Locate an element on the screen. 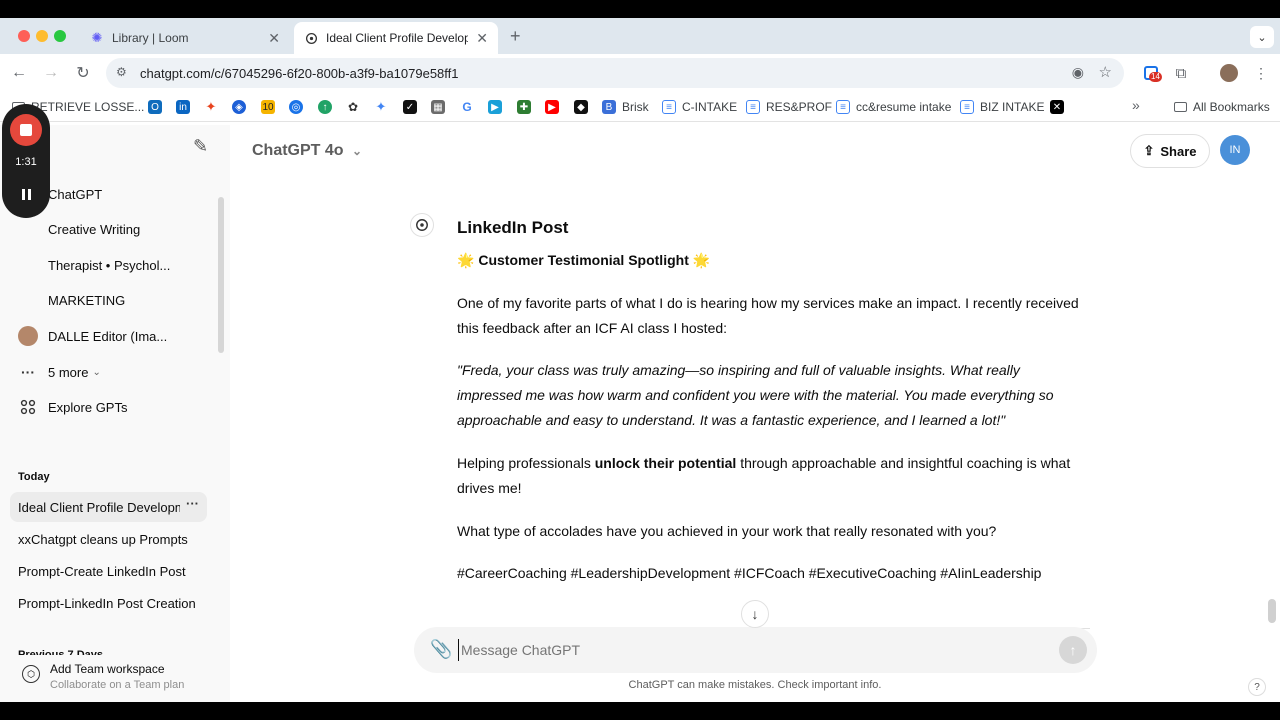 The image size is (1280, 720). circle-app-icon: ◎ is located at coordinates (296, 107).